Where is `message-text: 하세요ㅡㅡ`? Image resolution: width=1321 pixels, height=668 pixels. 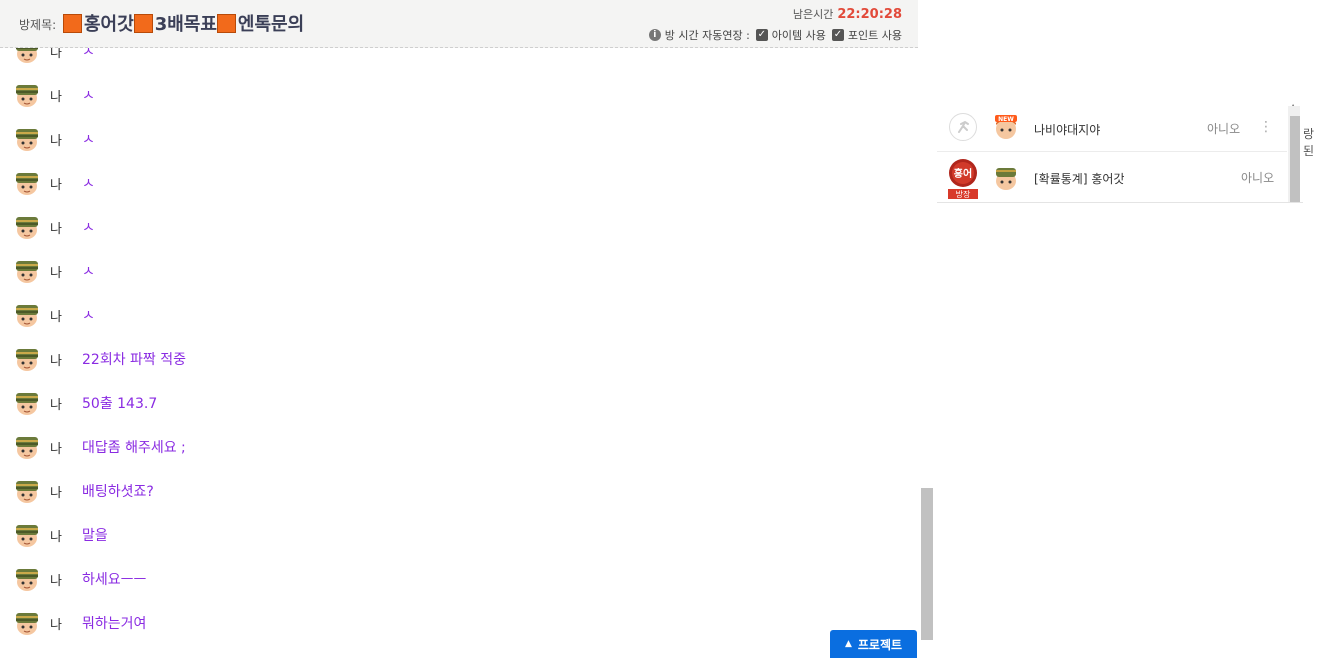 message-text: 하세요ㅡㅡ is located at coordinates (114, 580).